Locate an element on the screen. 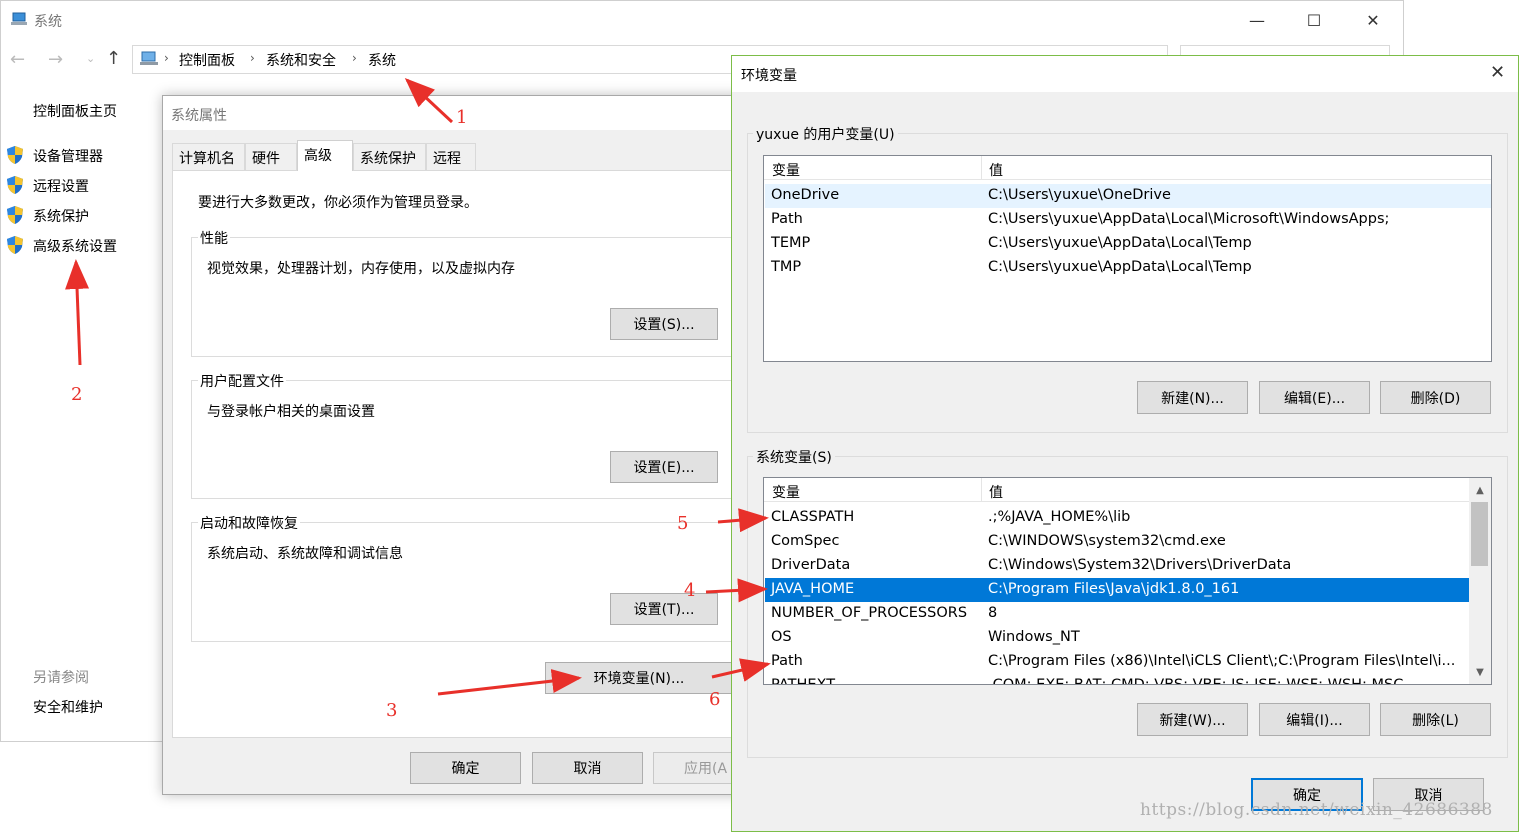 This screenshot has width=1519, height=832. tab-remote: 远程 is located at coordinates (451, 156).